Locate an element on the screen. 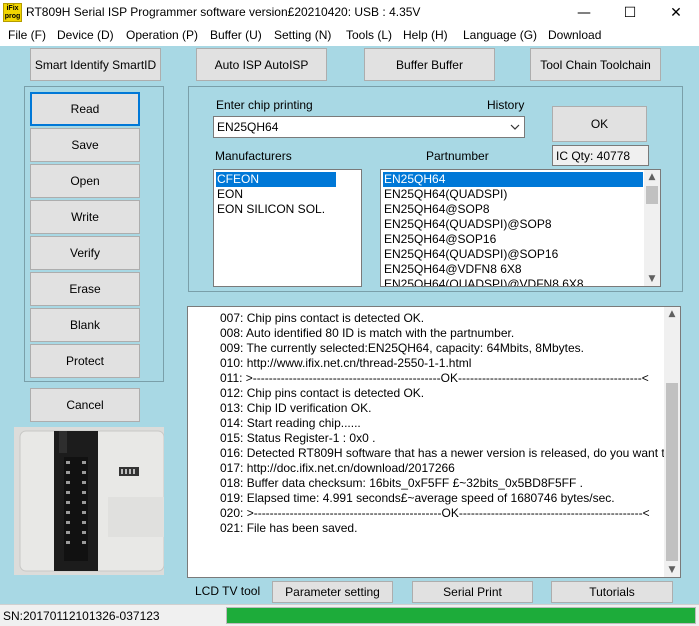  log-line: 012: Chip pins contact is detected OK. is located at coordinates (322, 393).